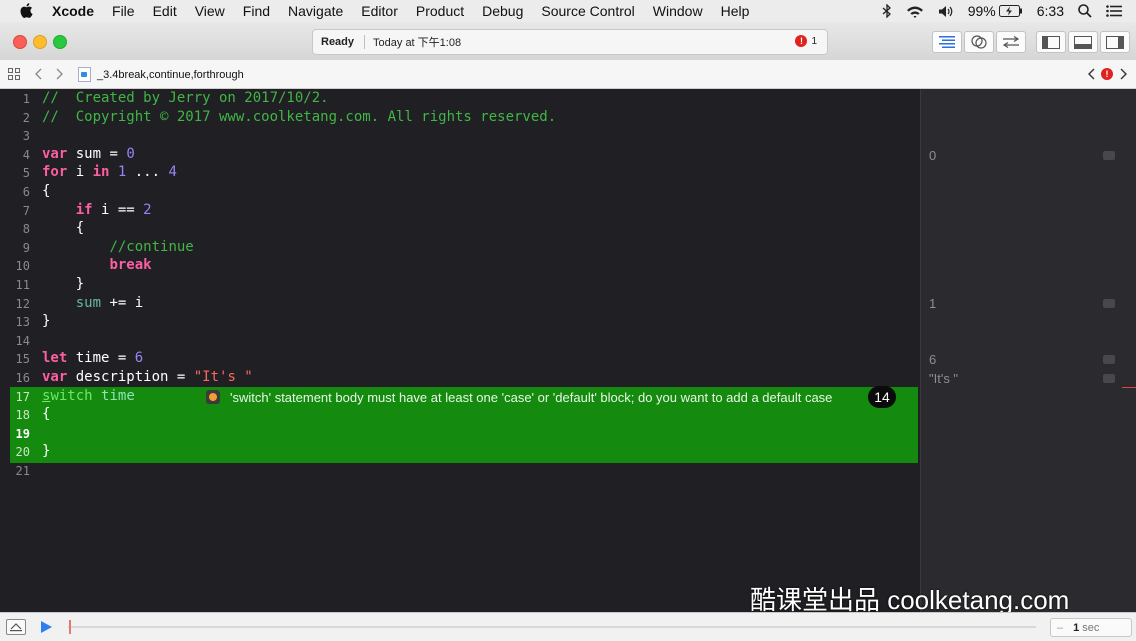 The width and height of the screenshot is (1136, 641). Describe the element at coordinates (1060, 628) in the screenshot. I see `stepper-decrement-icon: –` at that location.